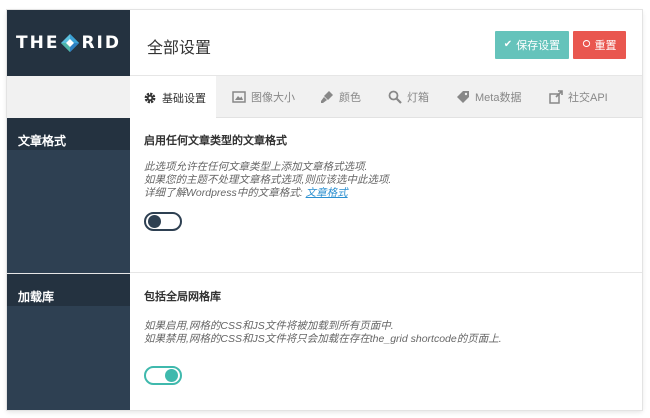 This screenshot has height=418, width=650. I want to click on sidebar-gap, so click(68, 97).